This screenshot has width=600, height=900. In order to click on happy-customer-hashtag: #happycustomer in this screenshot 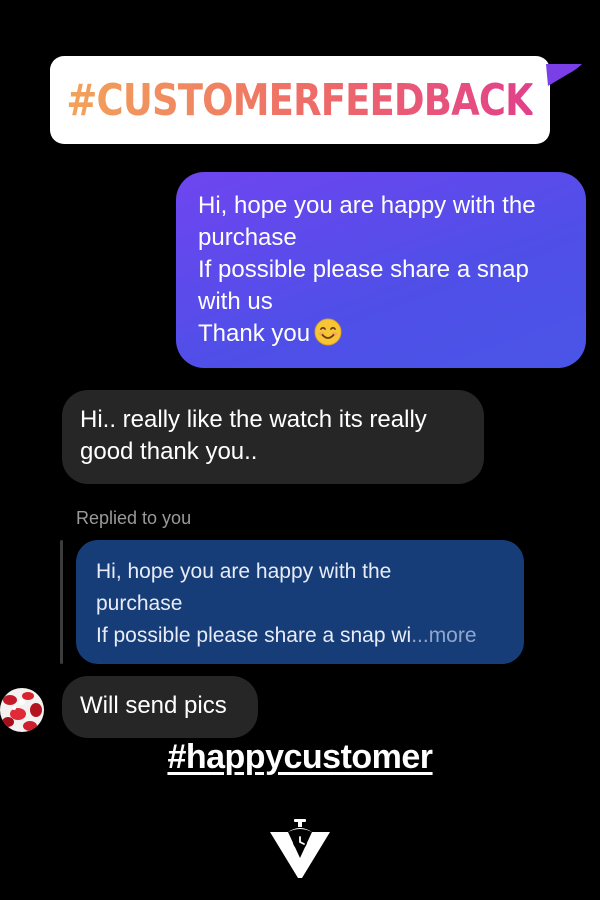, I will do `click(300, 757)`.